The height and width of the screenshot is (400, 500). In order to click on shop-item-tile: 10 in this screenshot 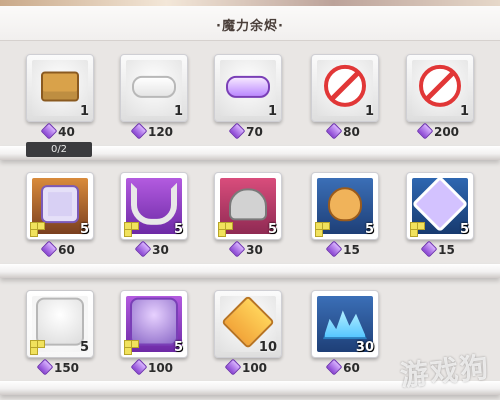, I will do `click(248, 324)`.